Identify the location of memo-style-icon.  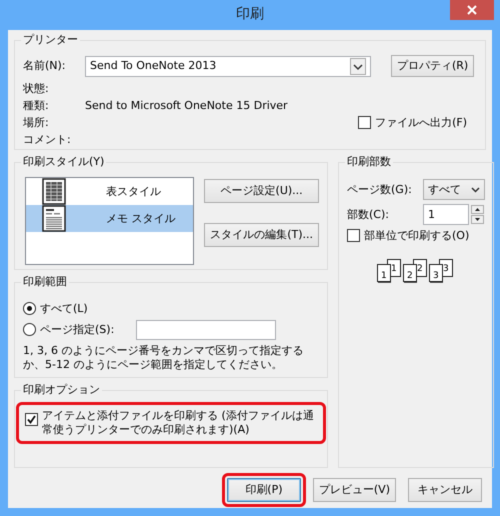
(54, 218).